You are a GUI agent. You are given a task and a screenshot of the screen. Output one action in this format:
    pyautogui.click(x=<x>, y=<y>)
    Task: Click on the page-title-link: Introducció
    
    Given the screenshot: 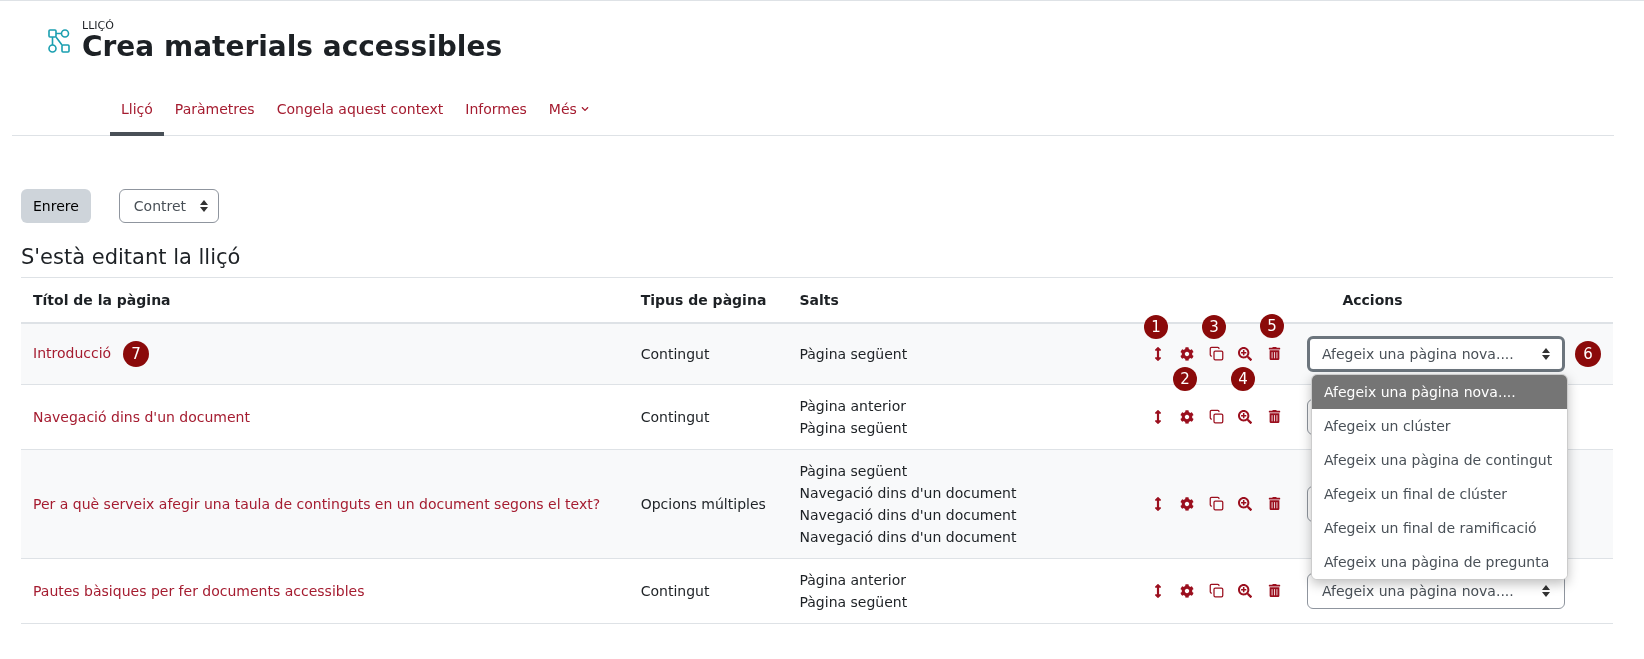 What is the action you would take?
    pyautogui.click(x=72, y=352)
    